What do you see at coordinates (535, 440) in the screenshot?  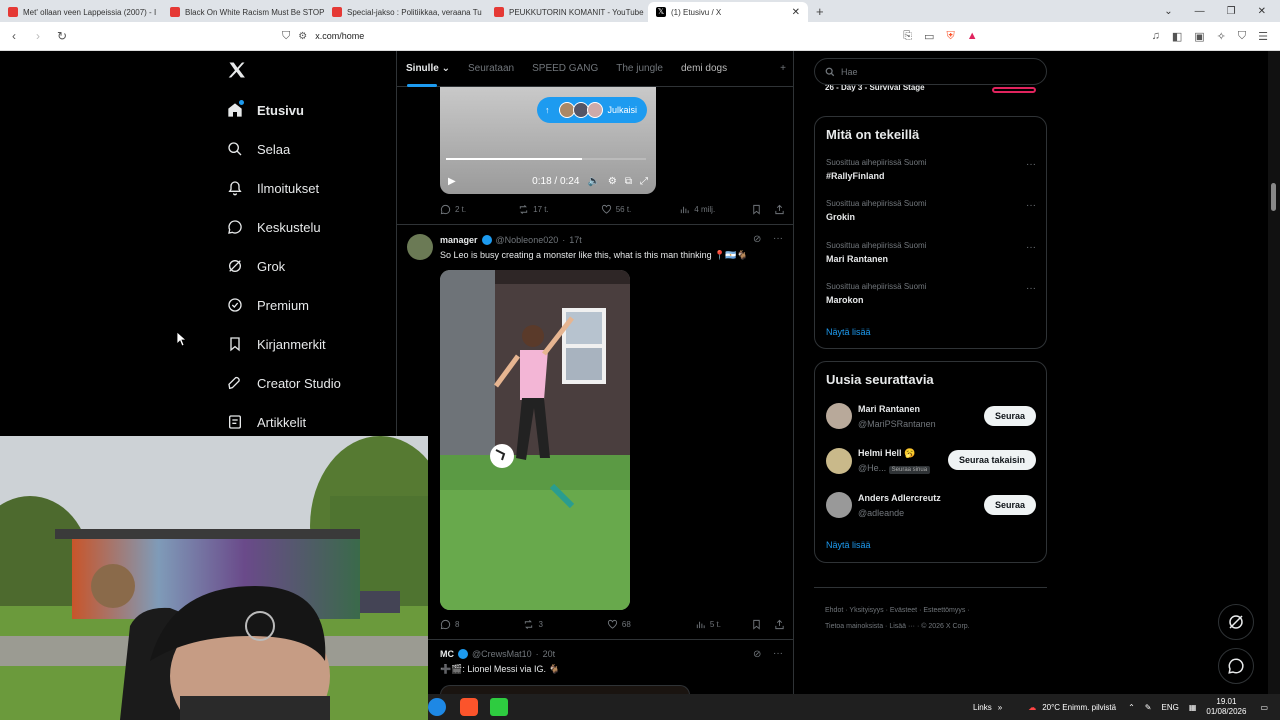 I see `post-media-video` at bounding box center [535, 440].